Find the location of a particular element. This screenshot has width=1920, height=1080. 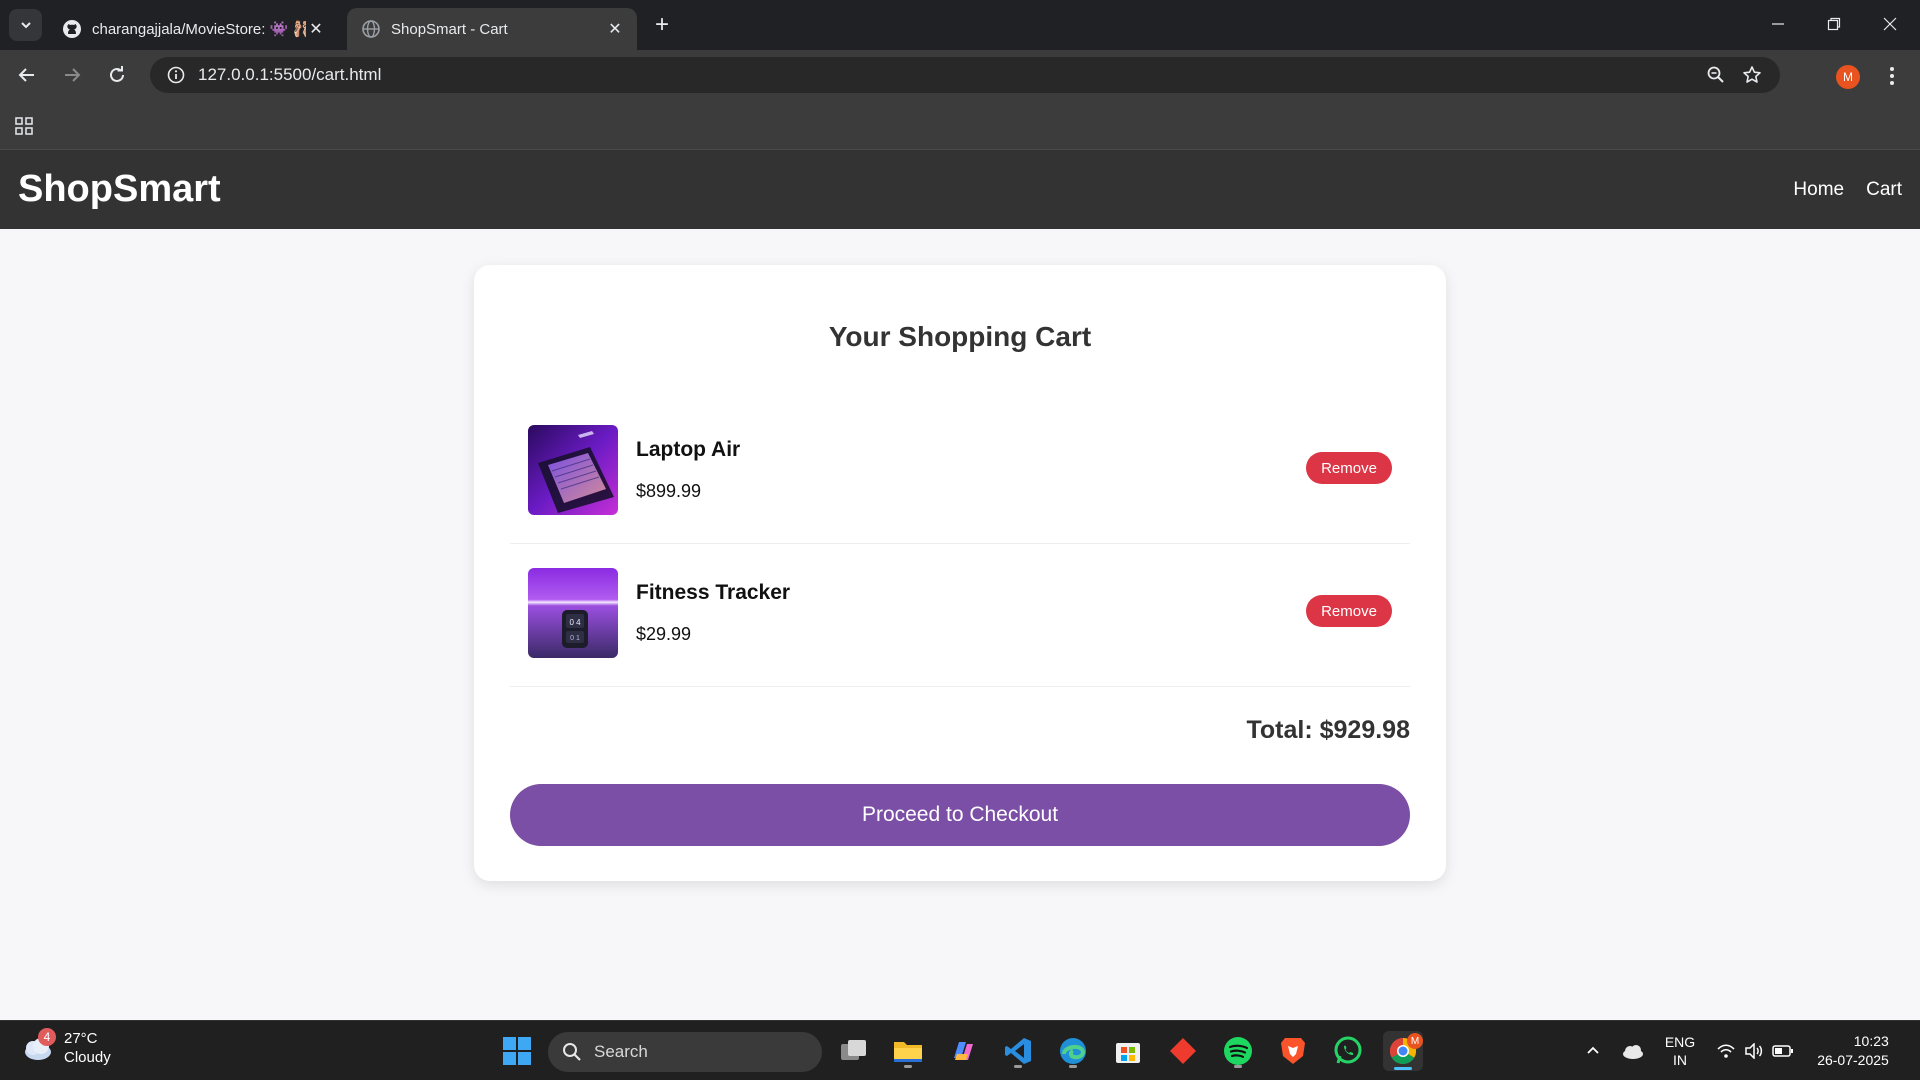

restore-button is located at coordinates (1834, 24).